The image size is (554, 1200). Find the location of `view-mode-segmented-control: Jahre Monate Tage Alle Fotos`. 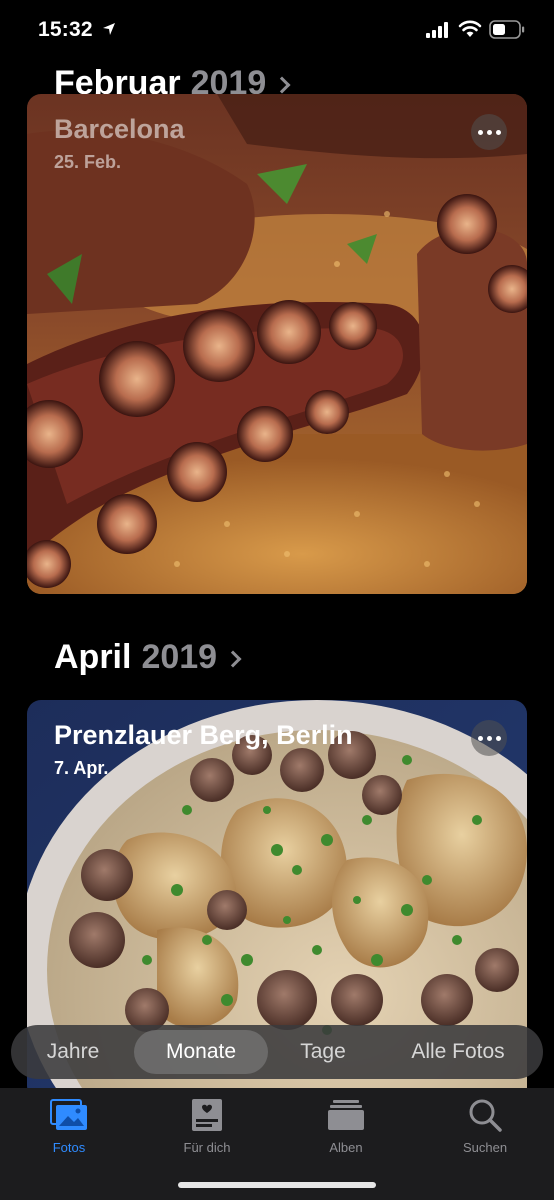

view-mode-segmented-control: Jahre Monate Tage Alle Fotos is located at coordinates (277, 1052).